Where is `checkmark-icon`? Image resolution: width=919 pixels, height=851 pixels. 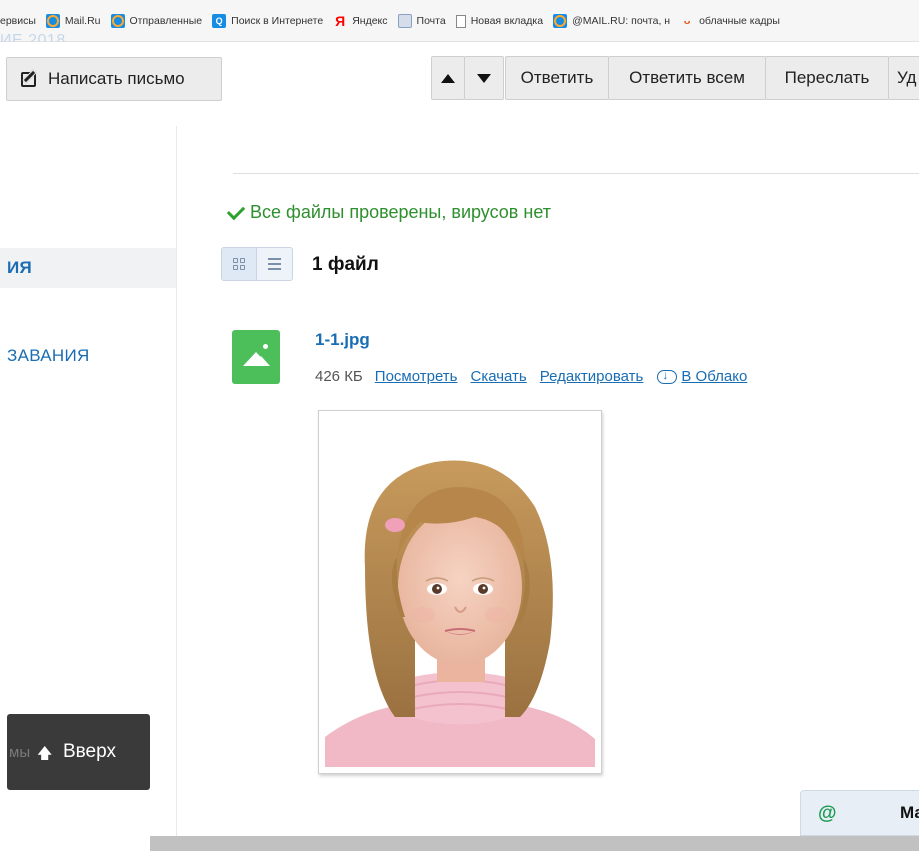 checkmark-icon is located at coordinates (234, 212).